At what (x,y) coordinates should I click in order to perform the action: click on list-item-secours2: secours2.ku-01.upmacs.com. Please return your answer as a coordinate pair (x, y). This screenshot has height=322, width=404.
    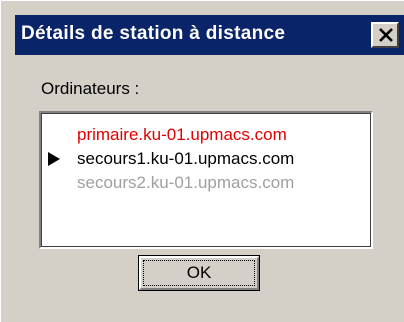
    Looking at the image, I should click on (205, 183).